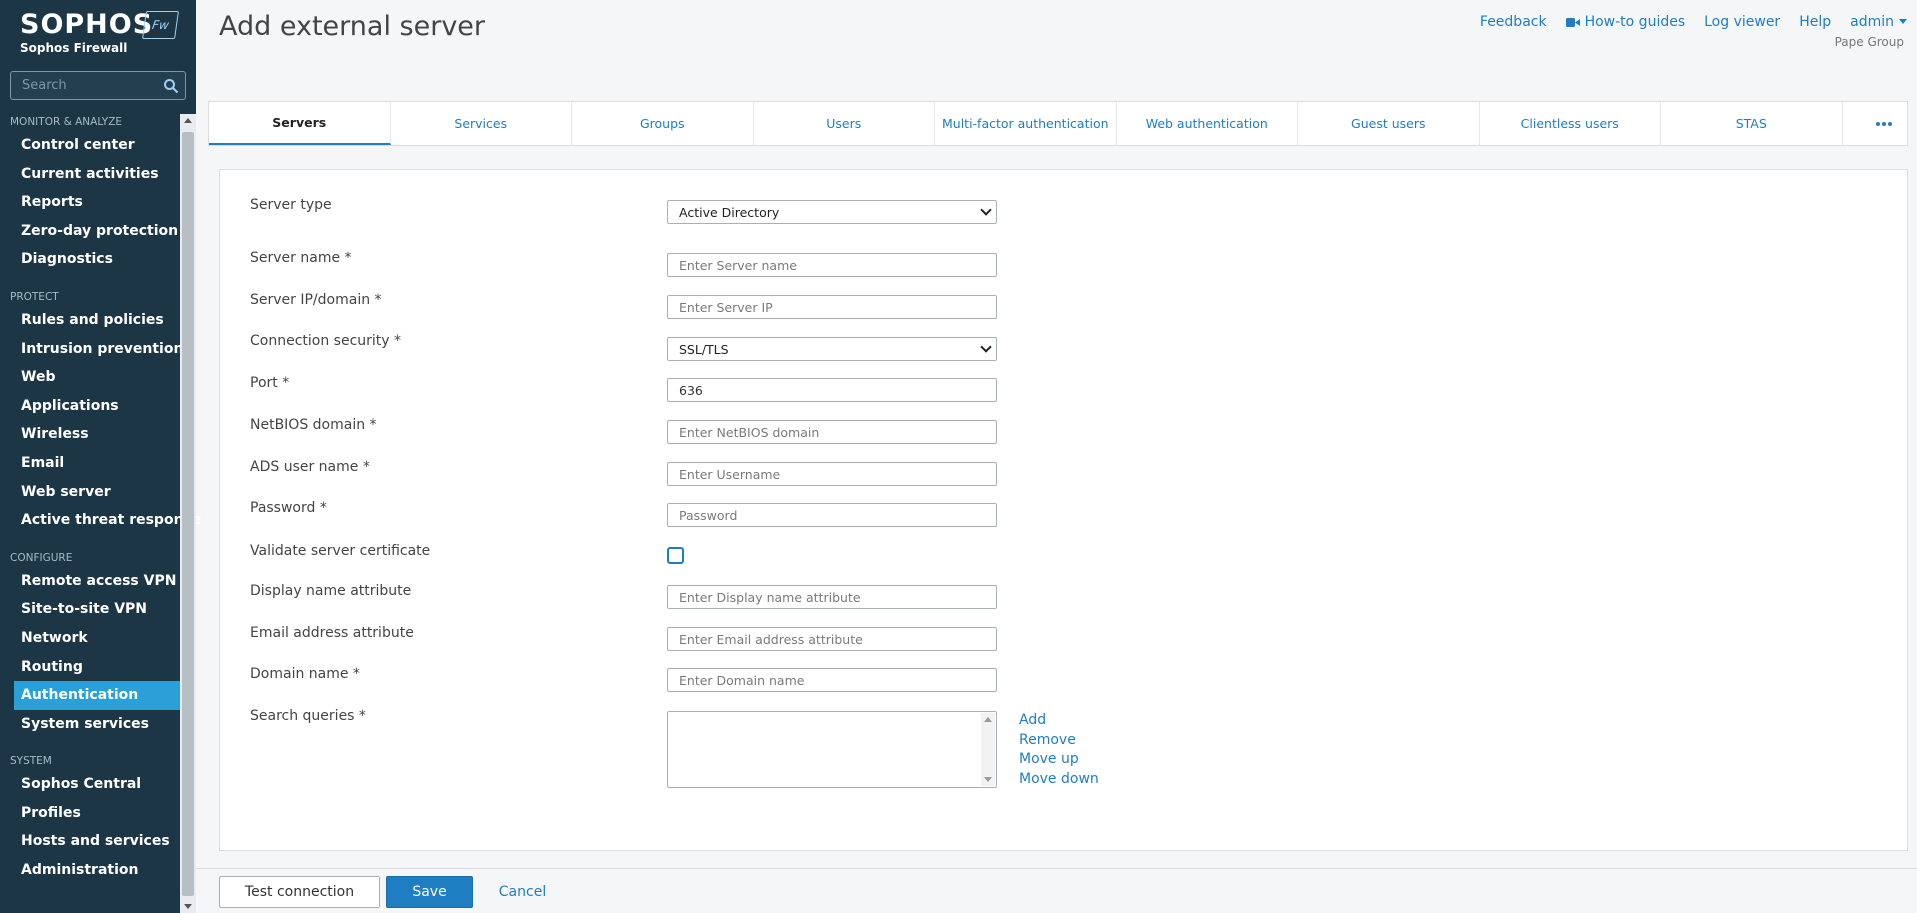 The height and width of the screenshot is (913, 1917). Describe the element at coordinates (90, 320) in the screenshot. I see `sidebar-item-rules-and-policies: Rules and policies` at that location.